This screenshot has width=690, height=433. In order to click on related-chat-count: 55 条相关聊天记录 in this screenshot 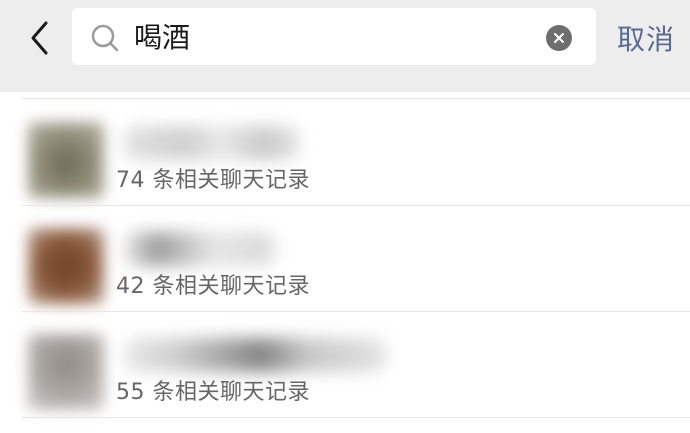, I will do `click(213, 392)`.